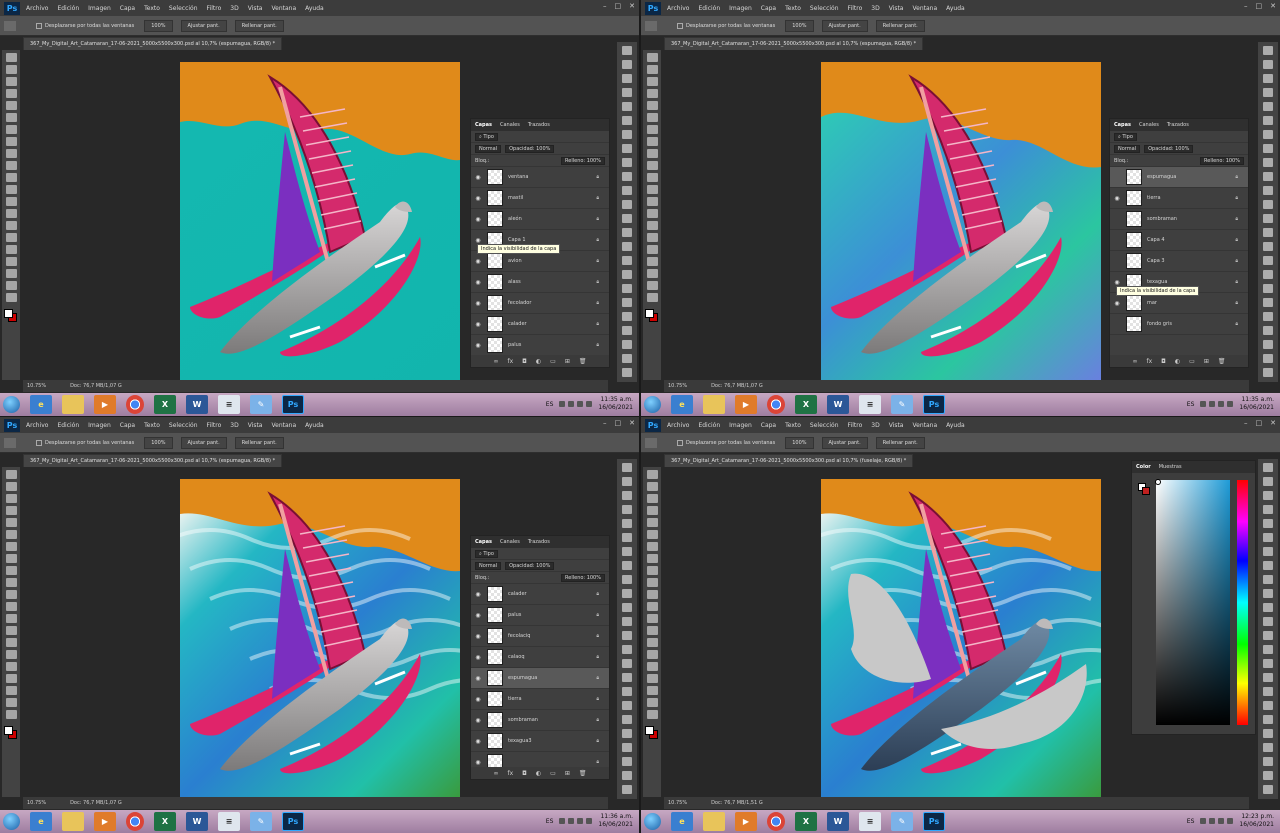 Image resolution: width=1280 pixels, height=833 pixels. Describe the element at coordinates (677, 803) in the screenshot. I see `zoom-level: 10.75%` at that location.